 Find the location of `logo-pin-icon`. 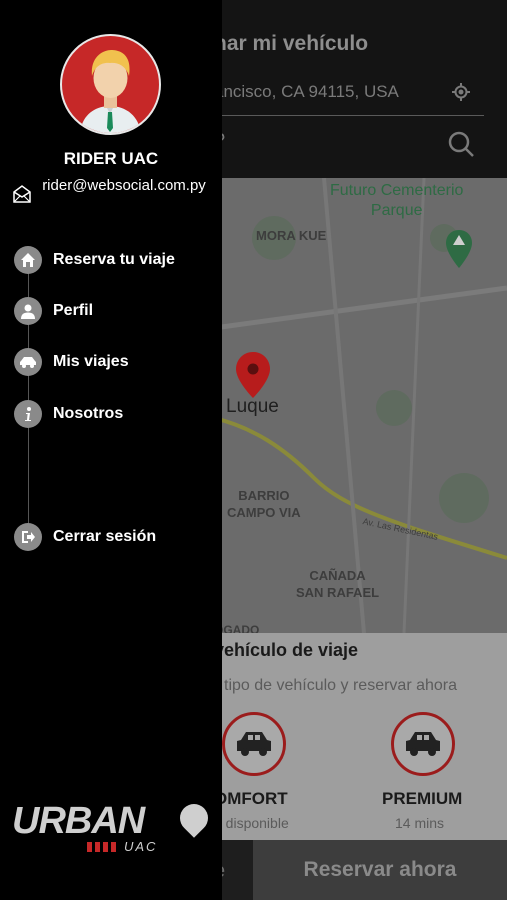

logo-pin-icon is located at coordinates (194, 818).